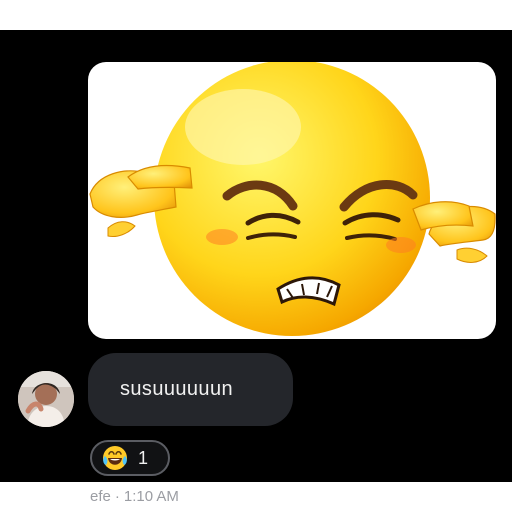 The image size is (512, 512). Describe the element at coordinates (151, 496) in the screenshot. I see `message-time: 1:10 AM` at that location.